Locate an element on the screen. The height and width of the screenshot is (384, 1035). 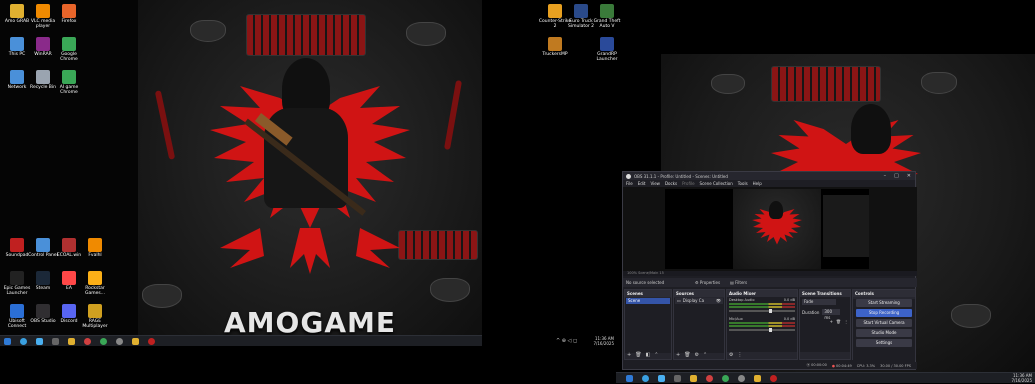
preview-canvas is located at coordinates (770, 229).